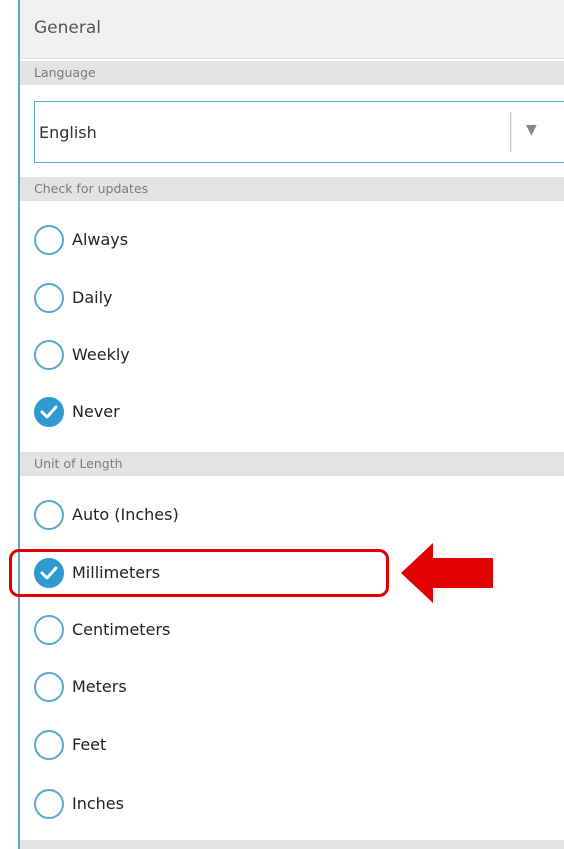 This screenshot has width=564, height=849. What do you see at coordinates (100, 239) in the screenshot?
I see `radio-label: Always` at bounding box center [100, 239].